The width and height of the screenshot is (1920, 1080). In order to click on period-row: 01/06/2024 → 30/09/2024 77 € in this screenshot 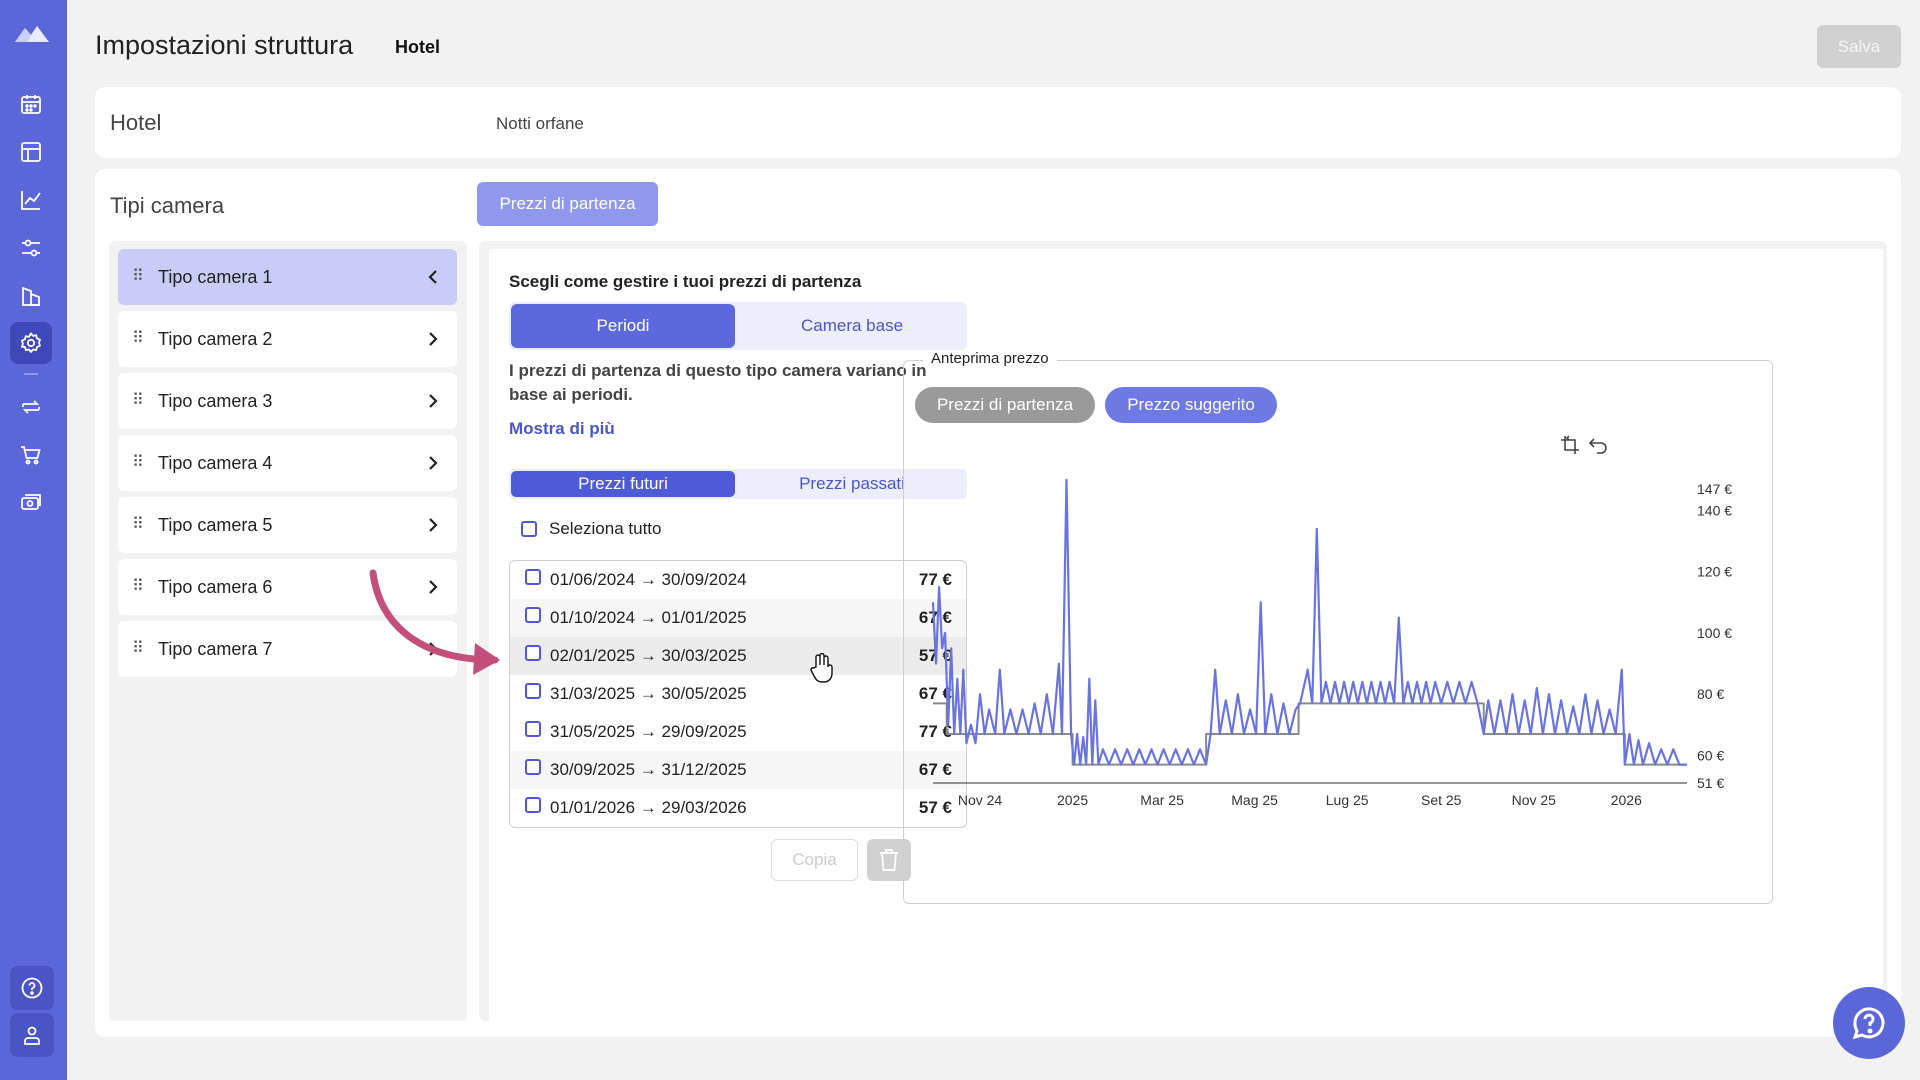, I will do `click(738, 580)`.